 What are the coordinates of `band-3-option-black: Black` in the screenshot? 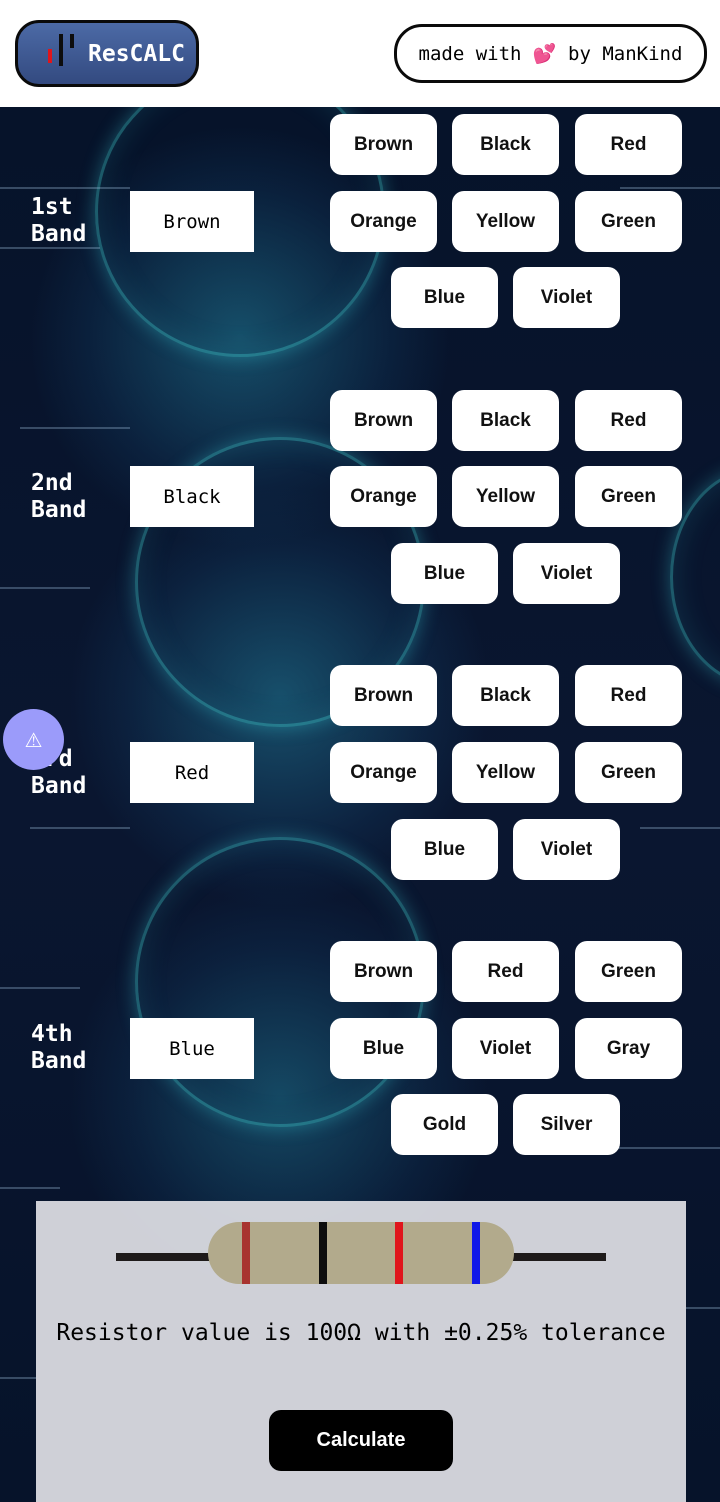 It's located at (505, 695).